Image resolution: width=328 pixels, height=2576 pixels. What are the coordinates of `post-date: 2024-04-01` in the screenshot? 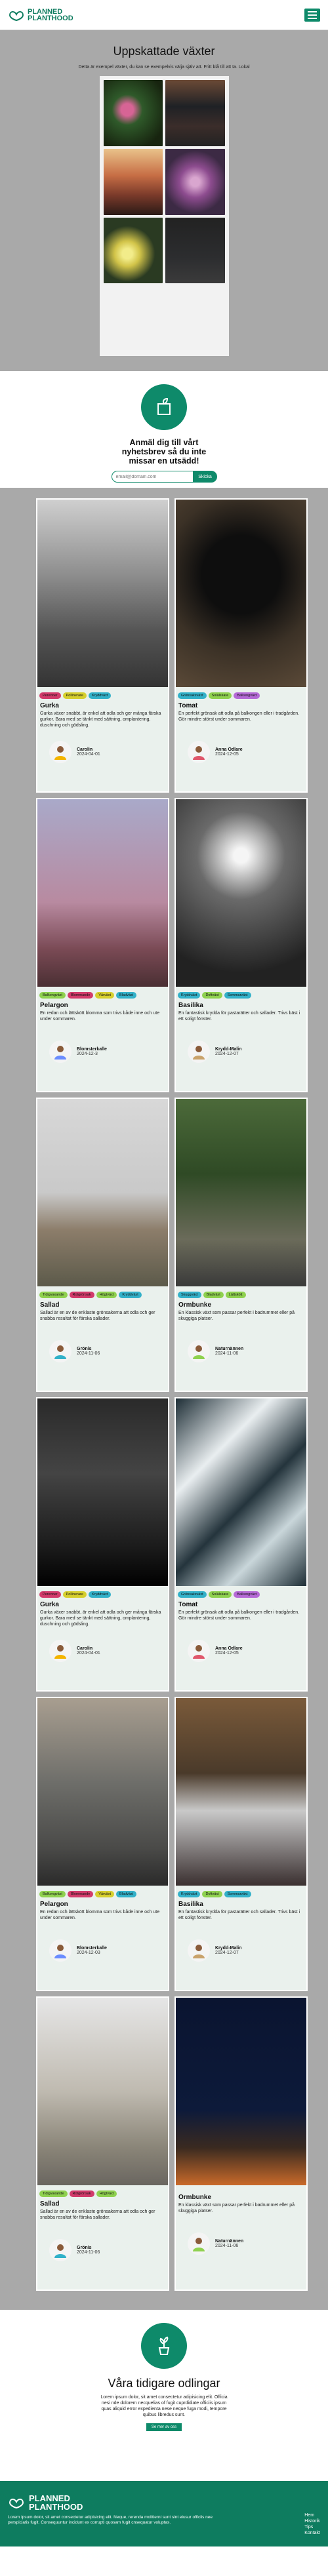 It's located at (88, 1653).